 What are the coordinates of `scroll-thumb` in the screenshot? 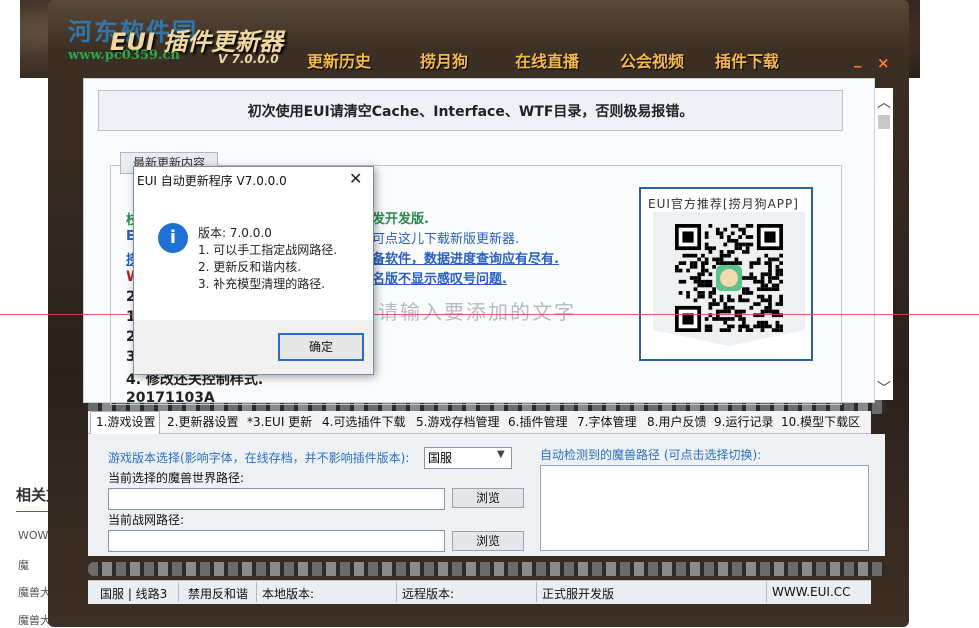 It's located at (884, 122).